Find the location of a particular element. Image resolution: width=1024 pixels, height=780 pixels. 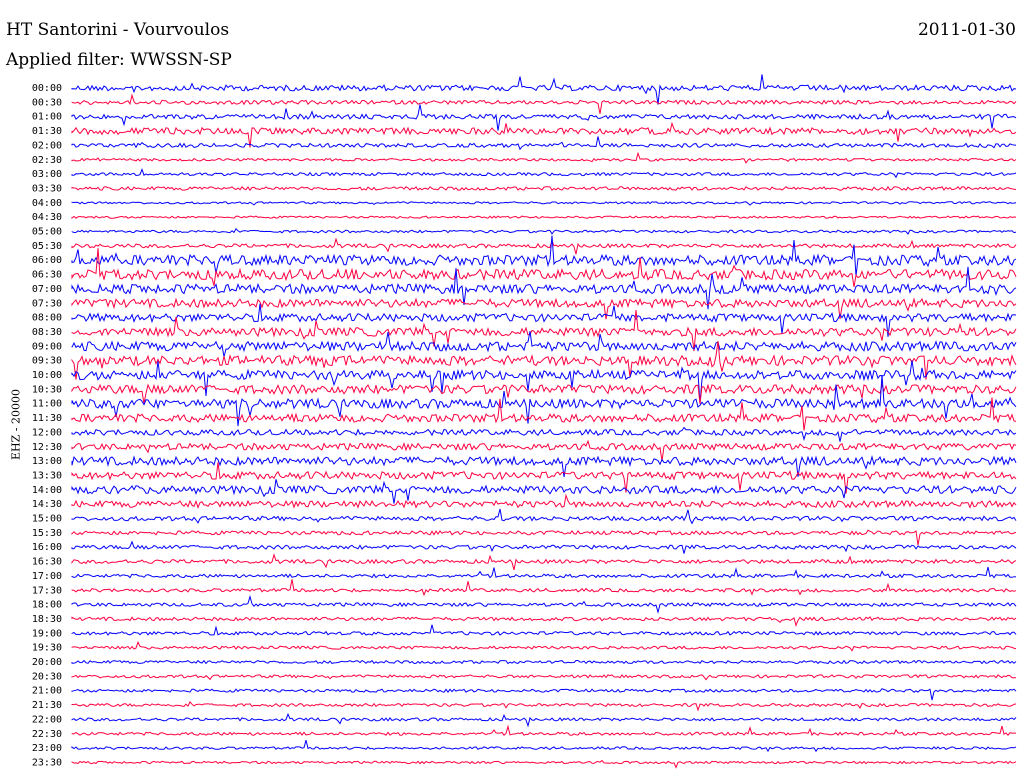

row-time-label: 02:00 is located at coordinates (47, 145).